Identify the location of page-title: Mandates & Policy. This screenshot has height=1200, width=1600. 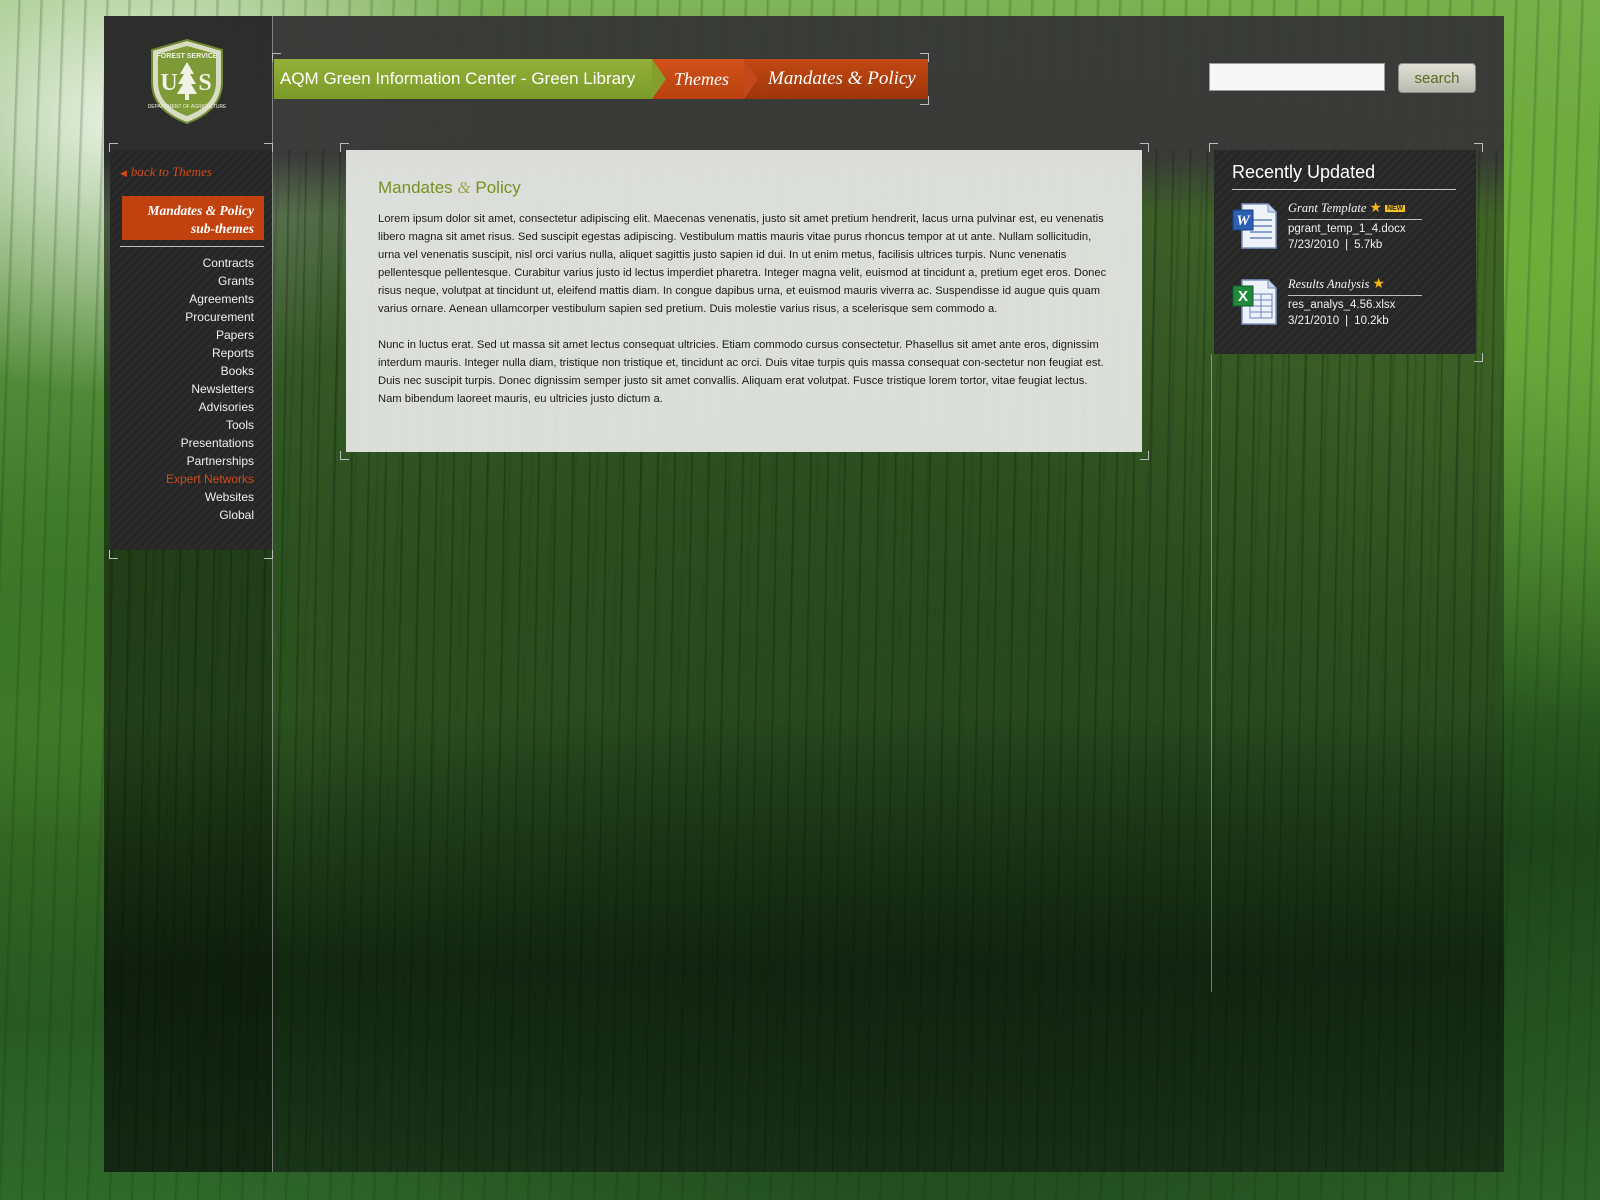
(744, 188).